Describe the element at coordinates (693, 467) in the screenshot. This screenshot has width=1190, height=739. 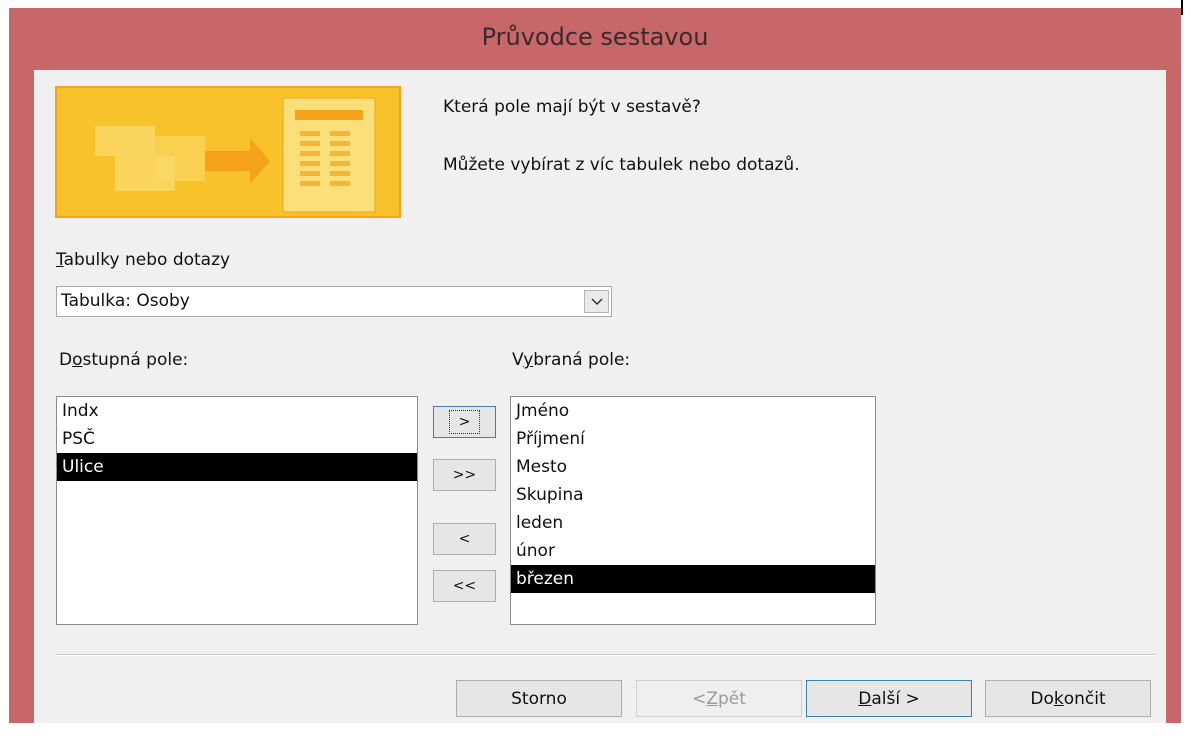
I see `list-item: Mesto` at that location.